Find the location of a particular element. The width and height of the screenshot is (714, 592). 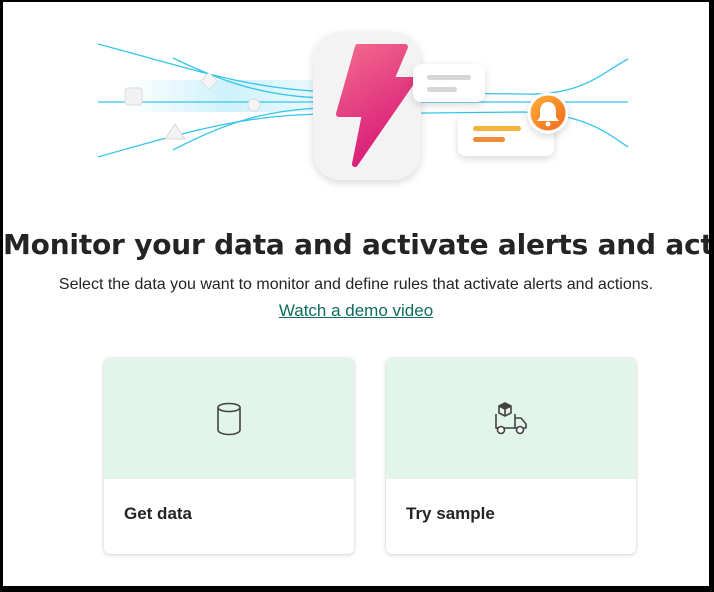

circle-shape is located at coordinates (254, 105).